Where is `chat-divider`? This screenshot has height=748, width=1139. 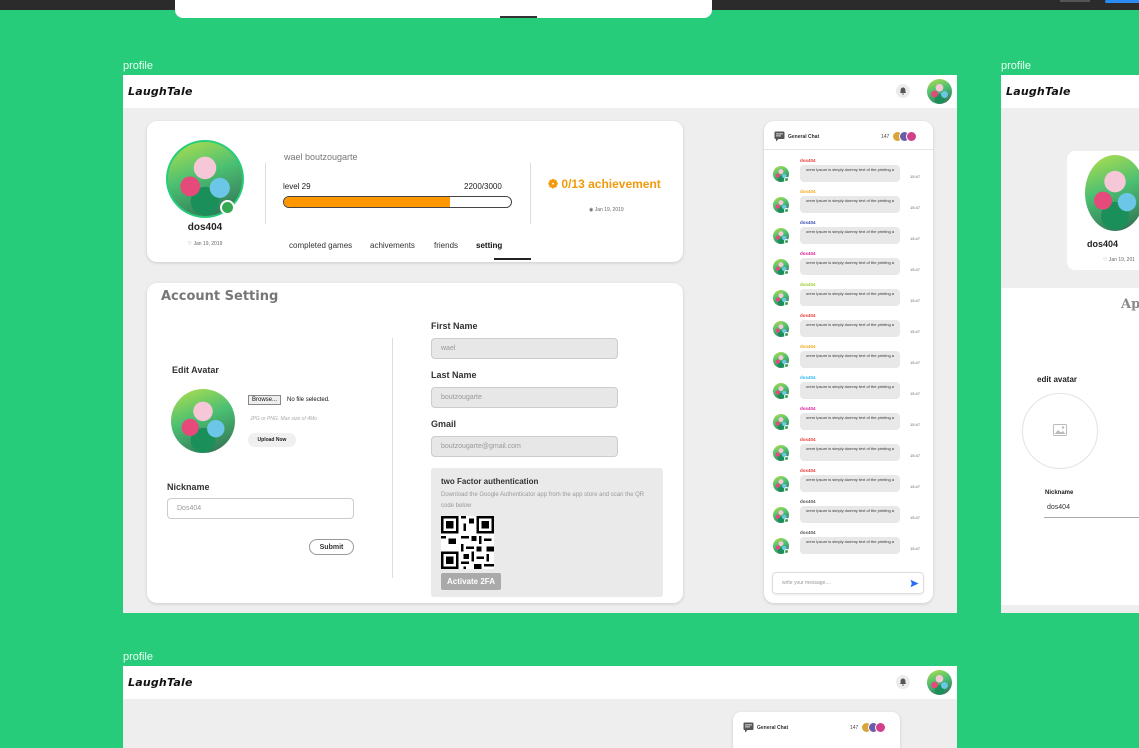
chat-divider is located at coordinates (848, 149).